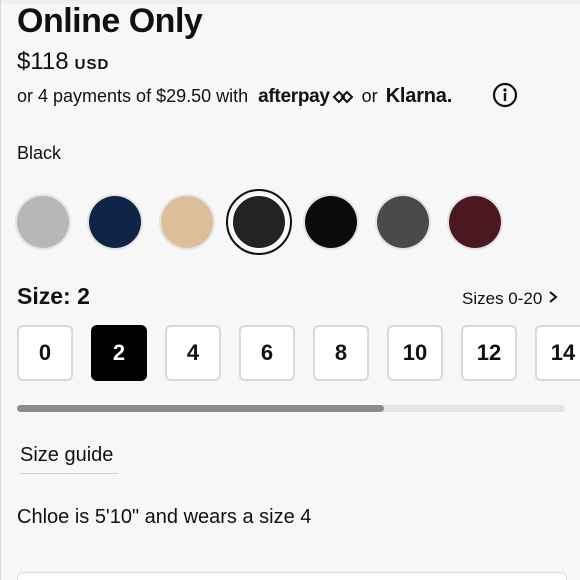  What do you see at coordinates (292, 576) in the screenshot?
I see `next-section-box` at bounding box center [292, 576].